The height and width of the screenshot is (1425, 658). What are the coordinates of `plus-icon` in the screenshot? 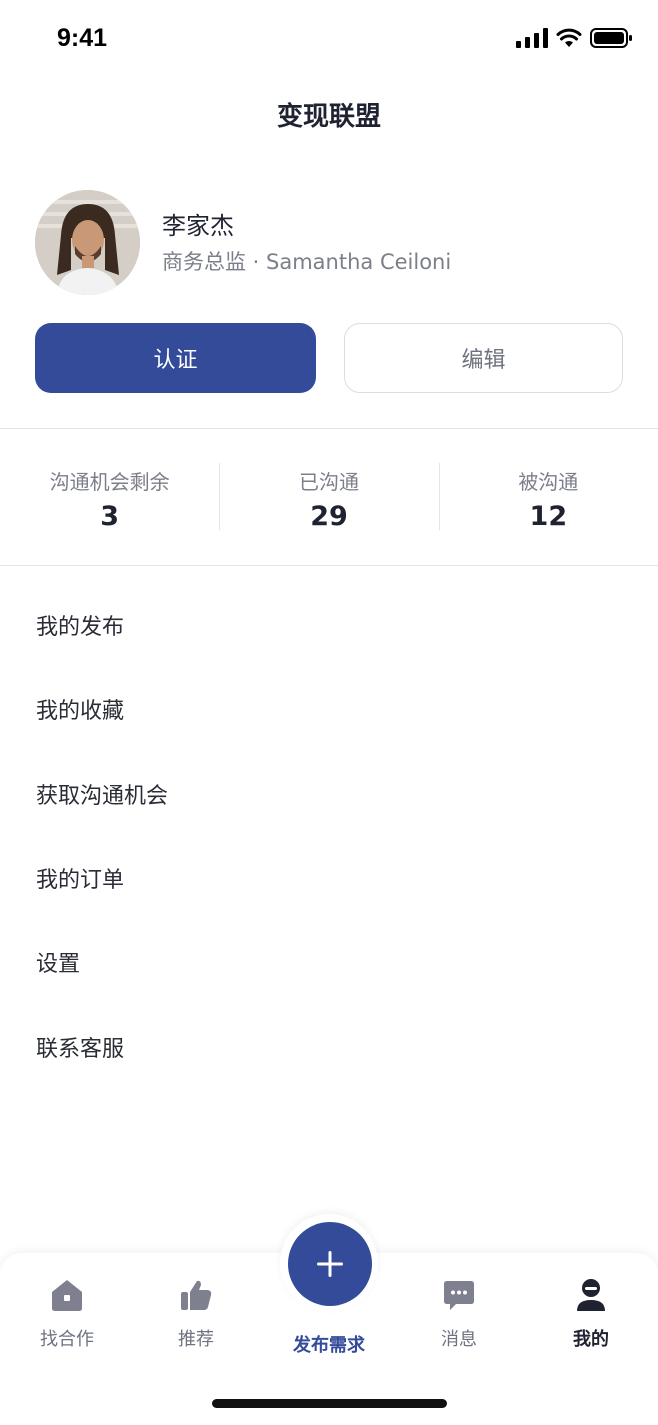 It's located at (330, 1264).